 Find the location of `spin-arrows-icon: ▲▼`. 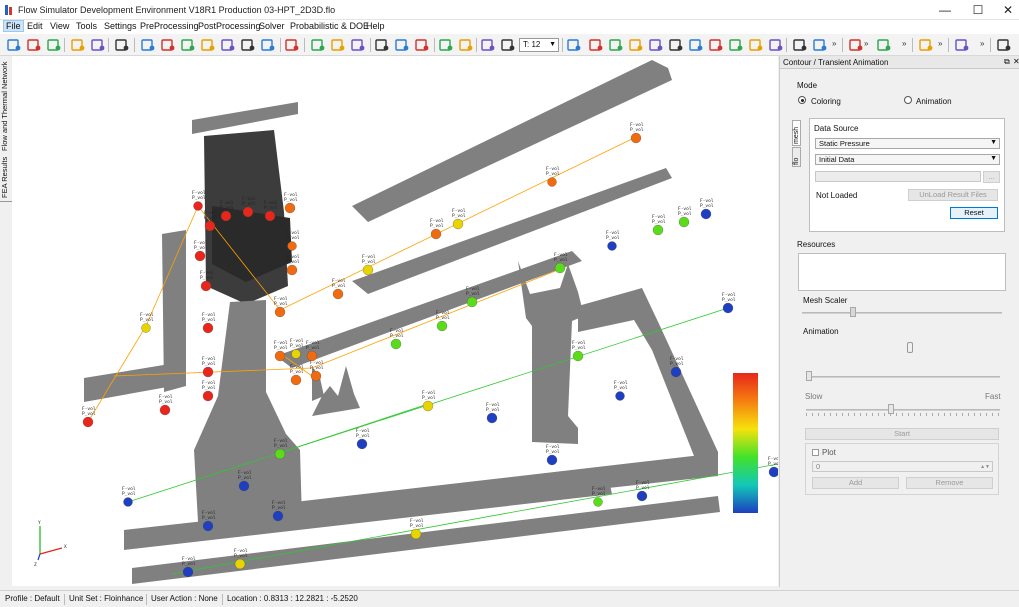

spin-arrows-icon: ▲▼ is located at coordinates (985, 467).